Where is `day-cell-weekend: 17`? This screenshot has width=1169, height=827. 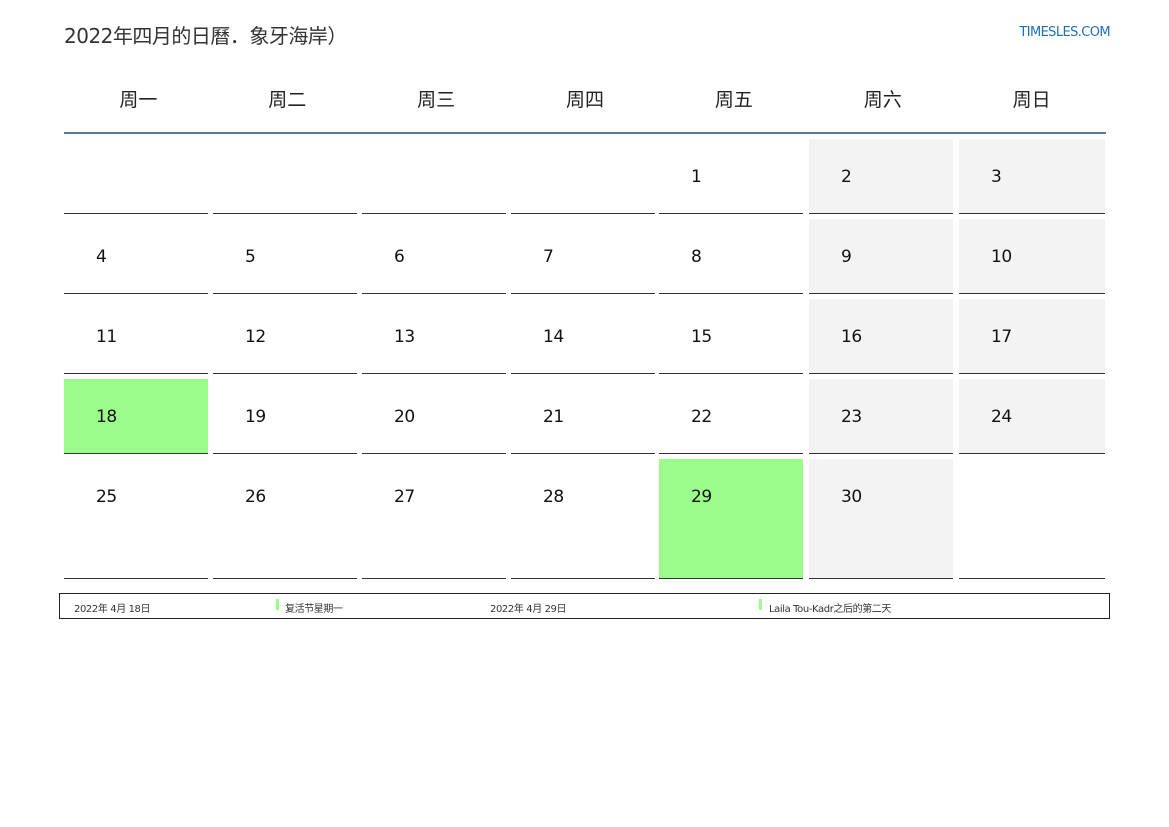 day-cell-weekend: 17 is located at coordinates (1032, 336).